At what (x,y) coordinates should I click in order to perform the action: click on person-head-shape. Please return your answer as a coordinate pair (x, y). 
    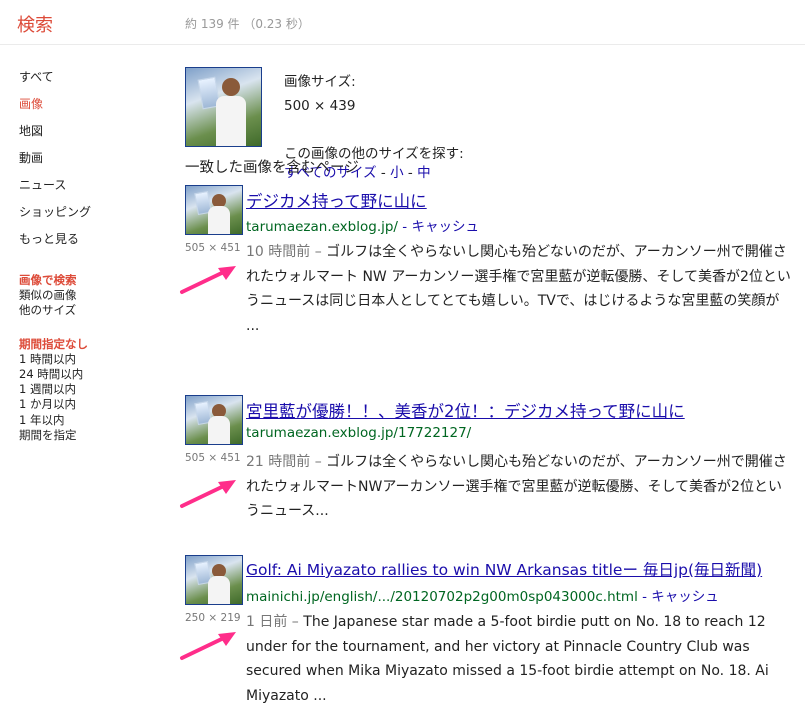
    Looking at the image, I should click on (231, 87).